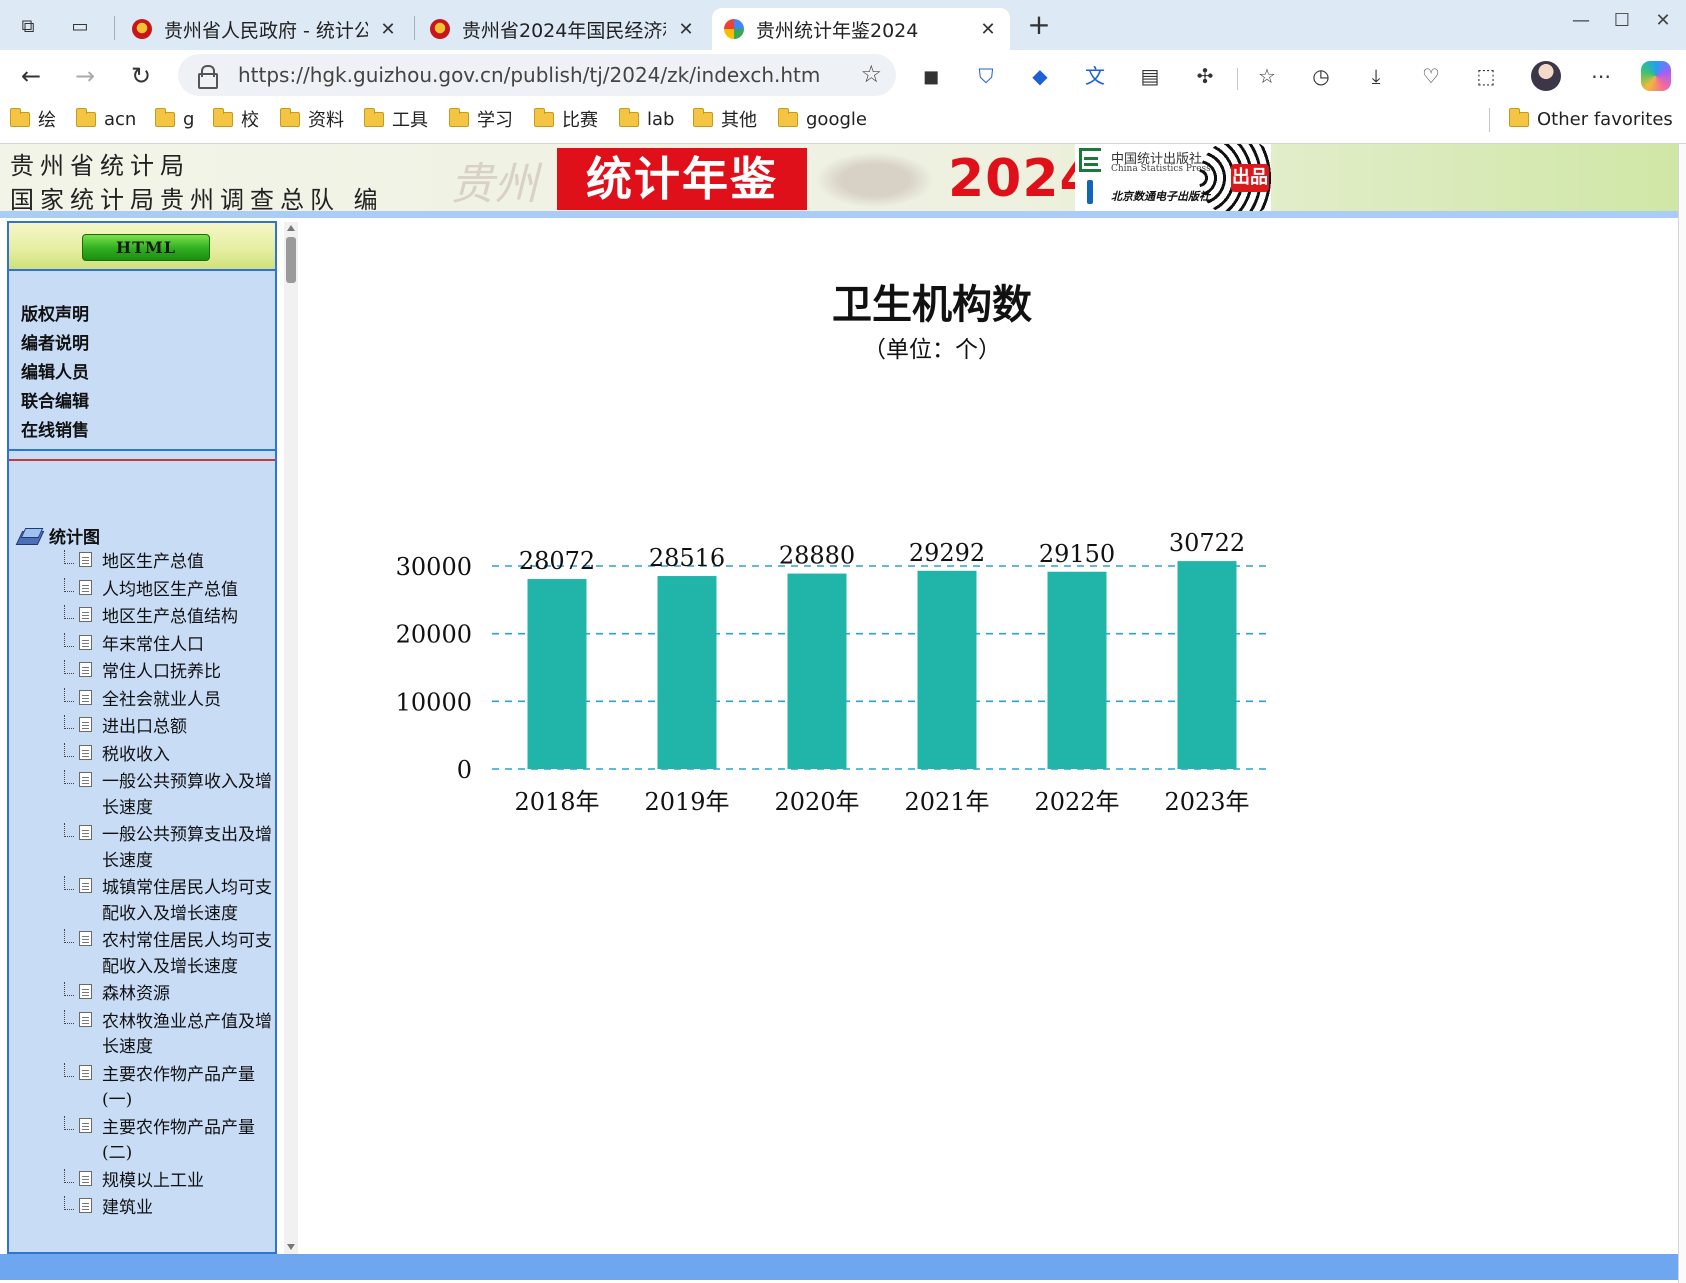 The width and height of the screenshot is (1686, 1283). I want to click on bookmark-folder: 校, so click(236, 119).